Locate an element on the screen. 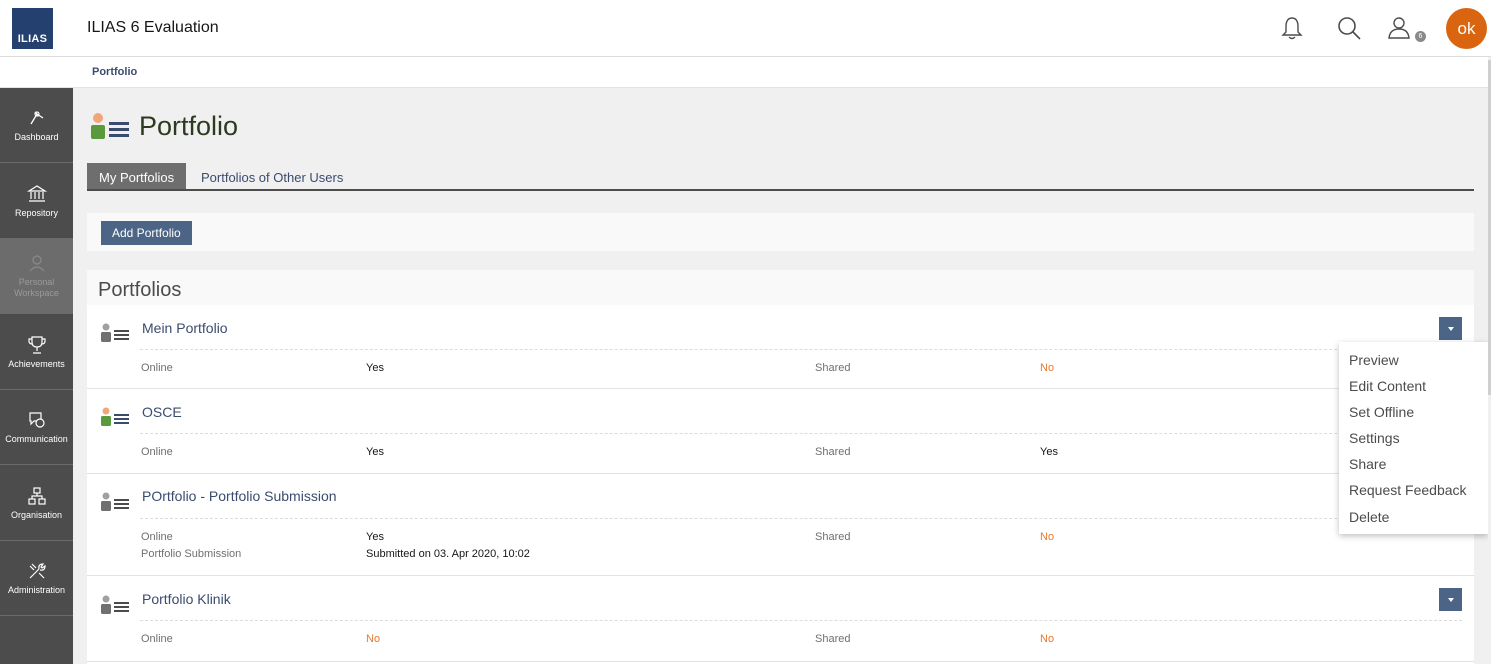 The image size is (1491, 664). portfolio-title-link: POrtfolio - Portfolio Submission is located at coordinates (239, 496).